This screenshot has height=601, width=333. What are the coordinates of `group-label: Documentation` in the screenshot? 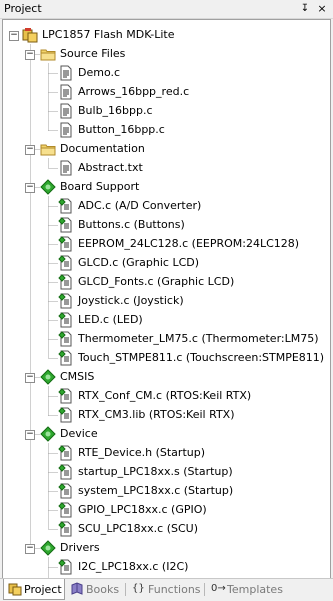 It's located at (102, 148).